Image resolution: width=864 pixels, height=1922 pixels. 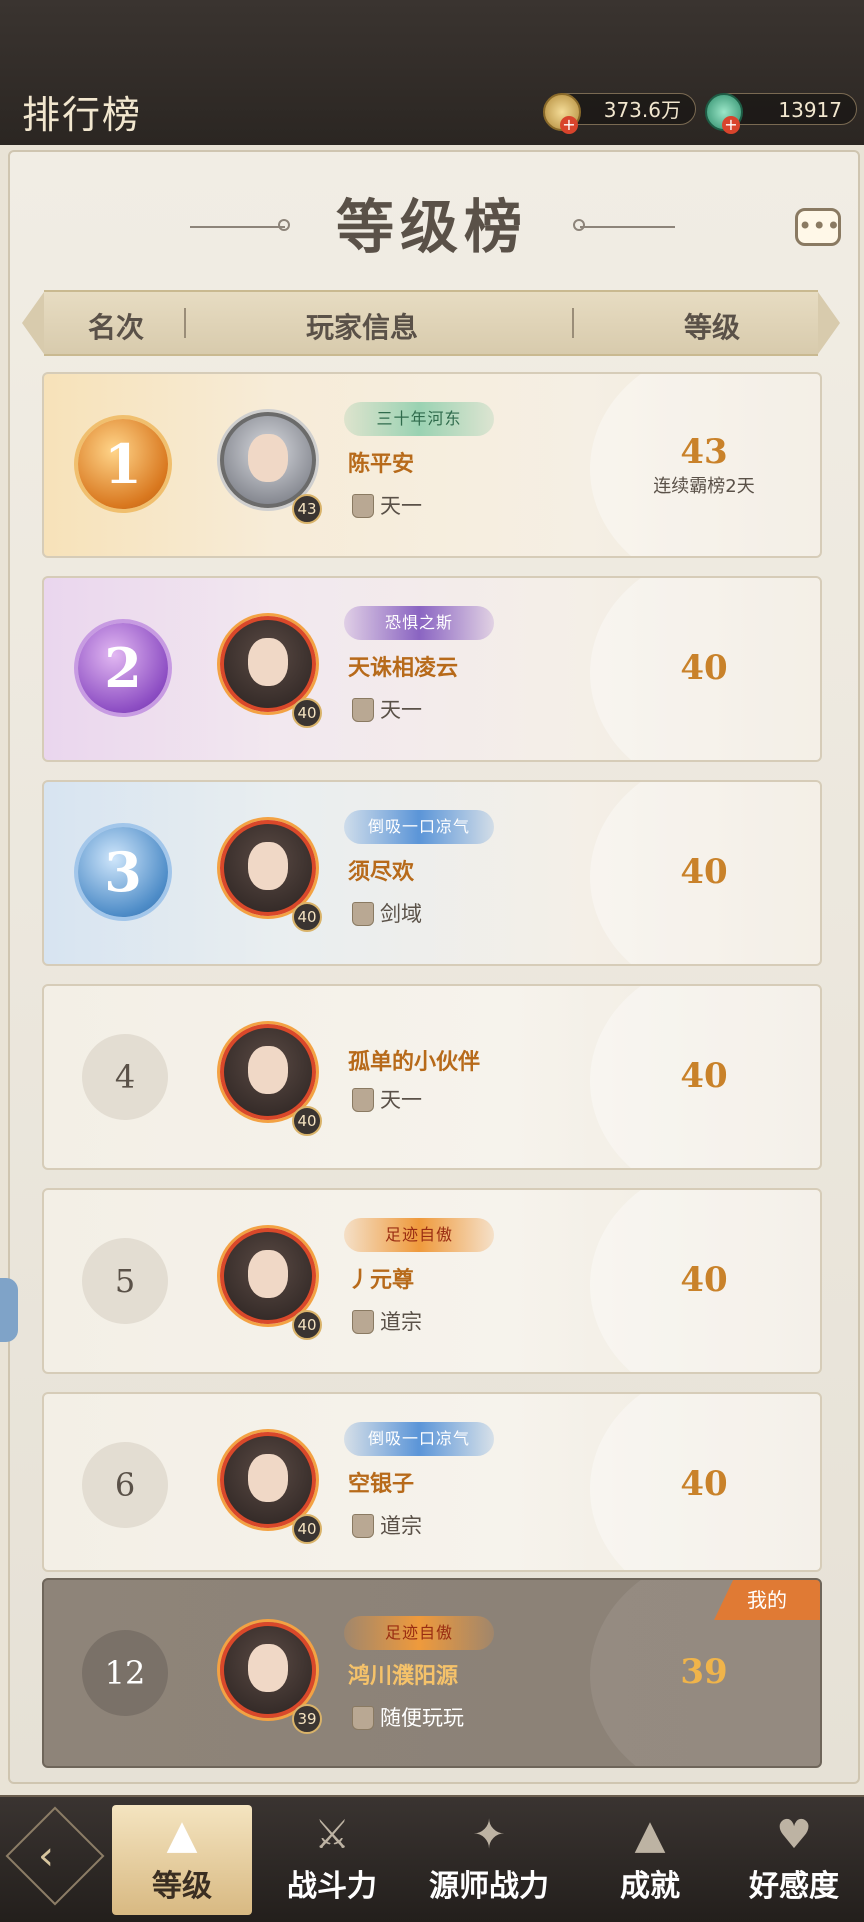 I want to click on affinity-icon: ♥, so click(x=794, y=1835).